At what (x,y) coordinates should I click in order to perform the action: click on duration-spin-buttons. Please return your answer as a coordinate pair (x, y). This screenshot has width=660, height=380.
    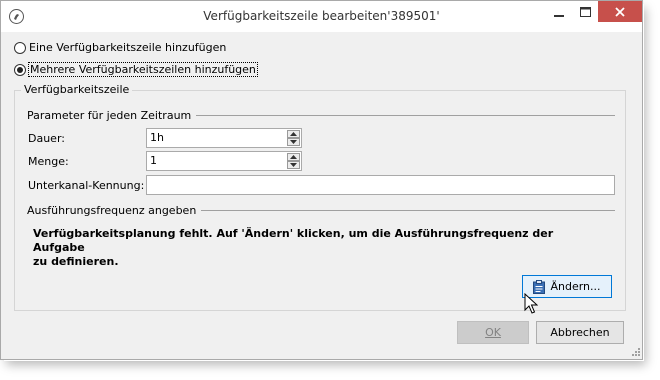
    Looking at the image, I should click on (293, 138).